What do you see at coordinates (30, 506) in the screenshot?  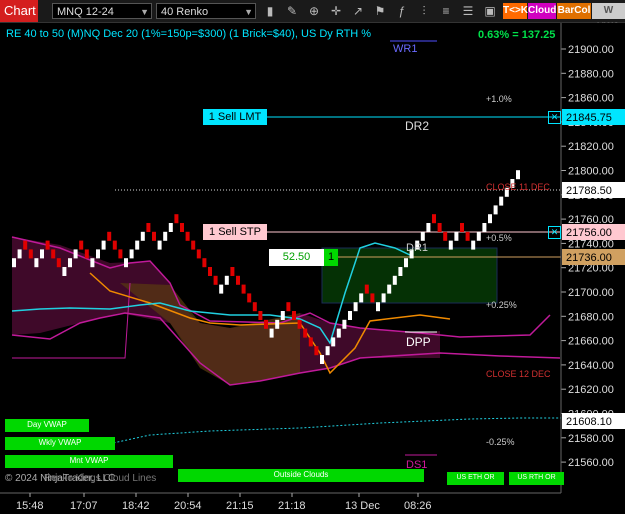 I see `time-tick-label: 15:48` at bounding box center [30, 506].